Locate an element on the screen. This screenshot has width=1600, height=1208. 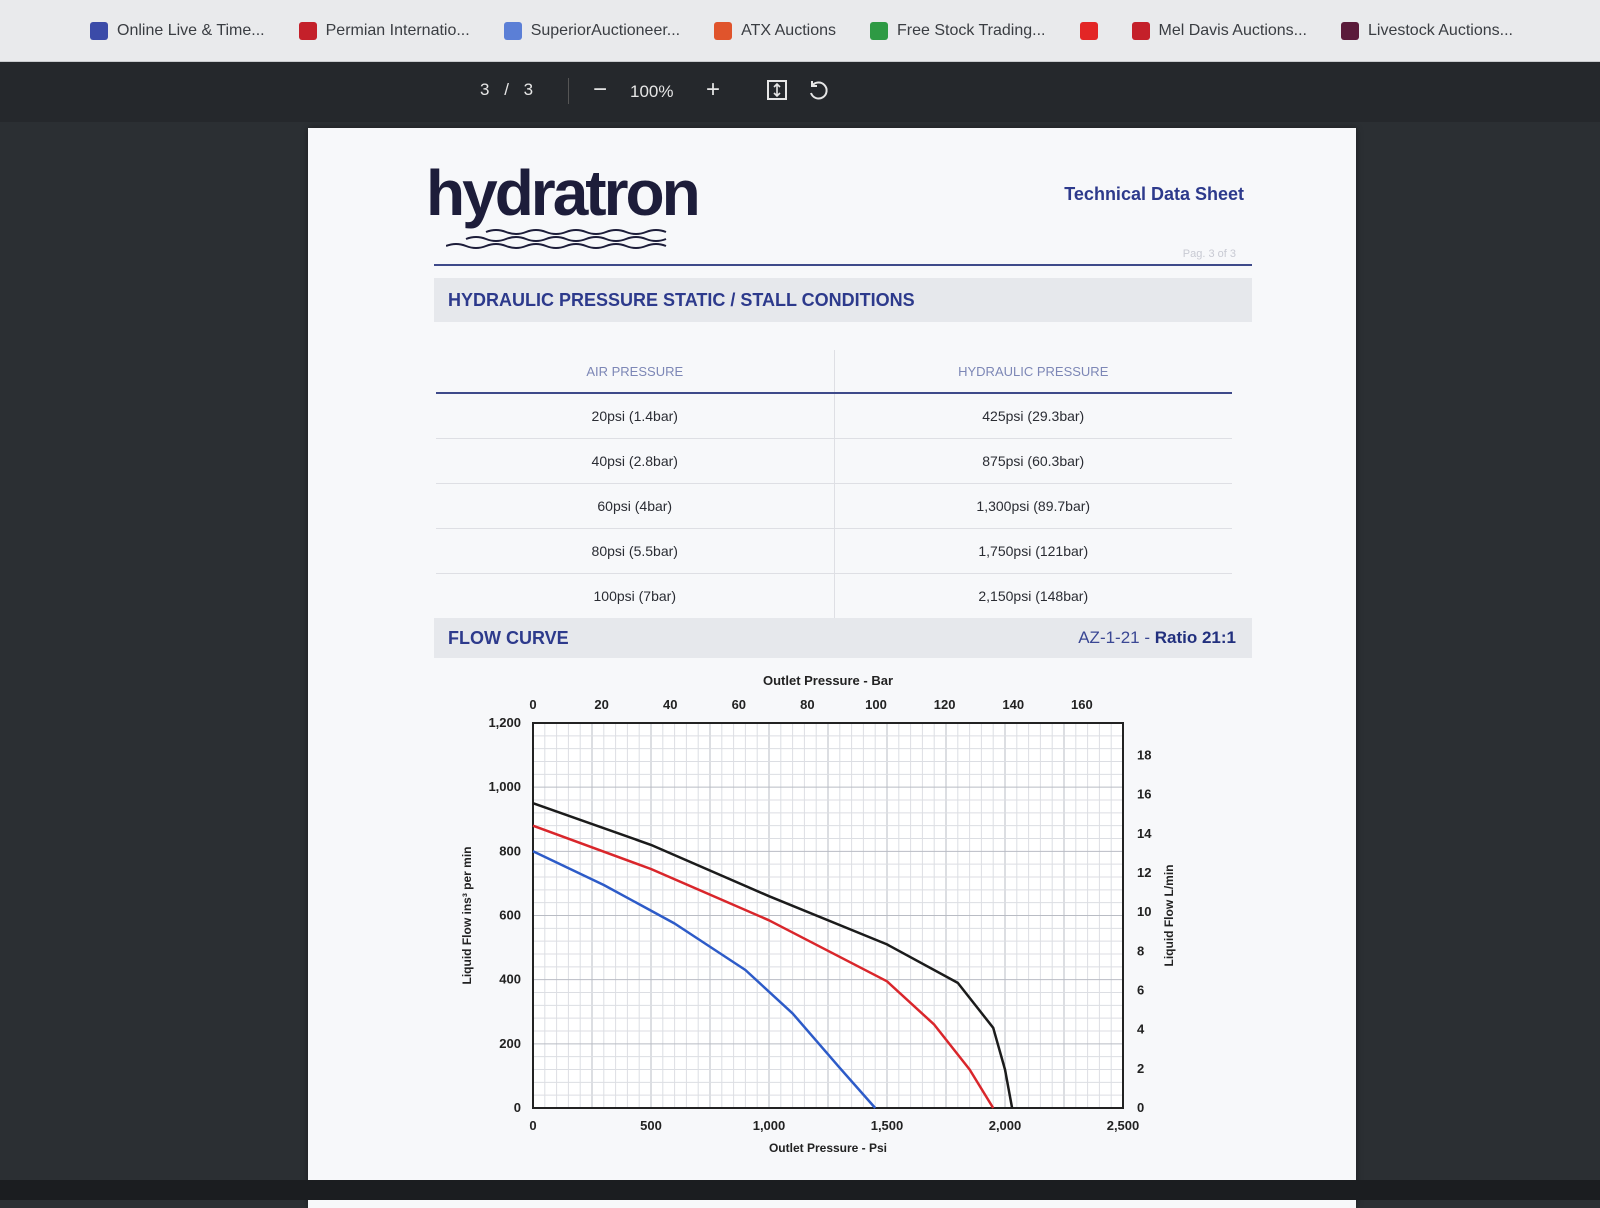
table-row: 20psi (1.4bar) 425psi (29.3bar) is located at coordinates (834, 416).